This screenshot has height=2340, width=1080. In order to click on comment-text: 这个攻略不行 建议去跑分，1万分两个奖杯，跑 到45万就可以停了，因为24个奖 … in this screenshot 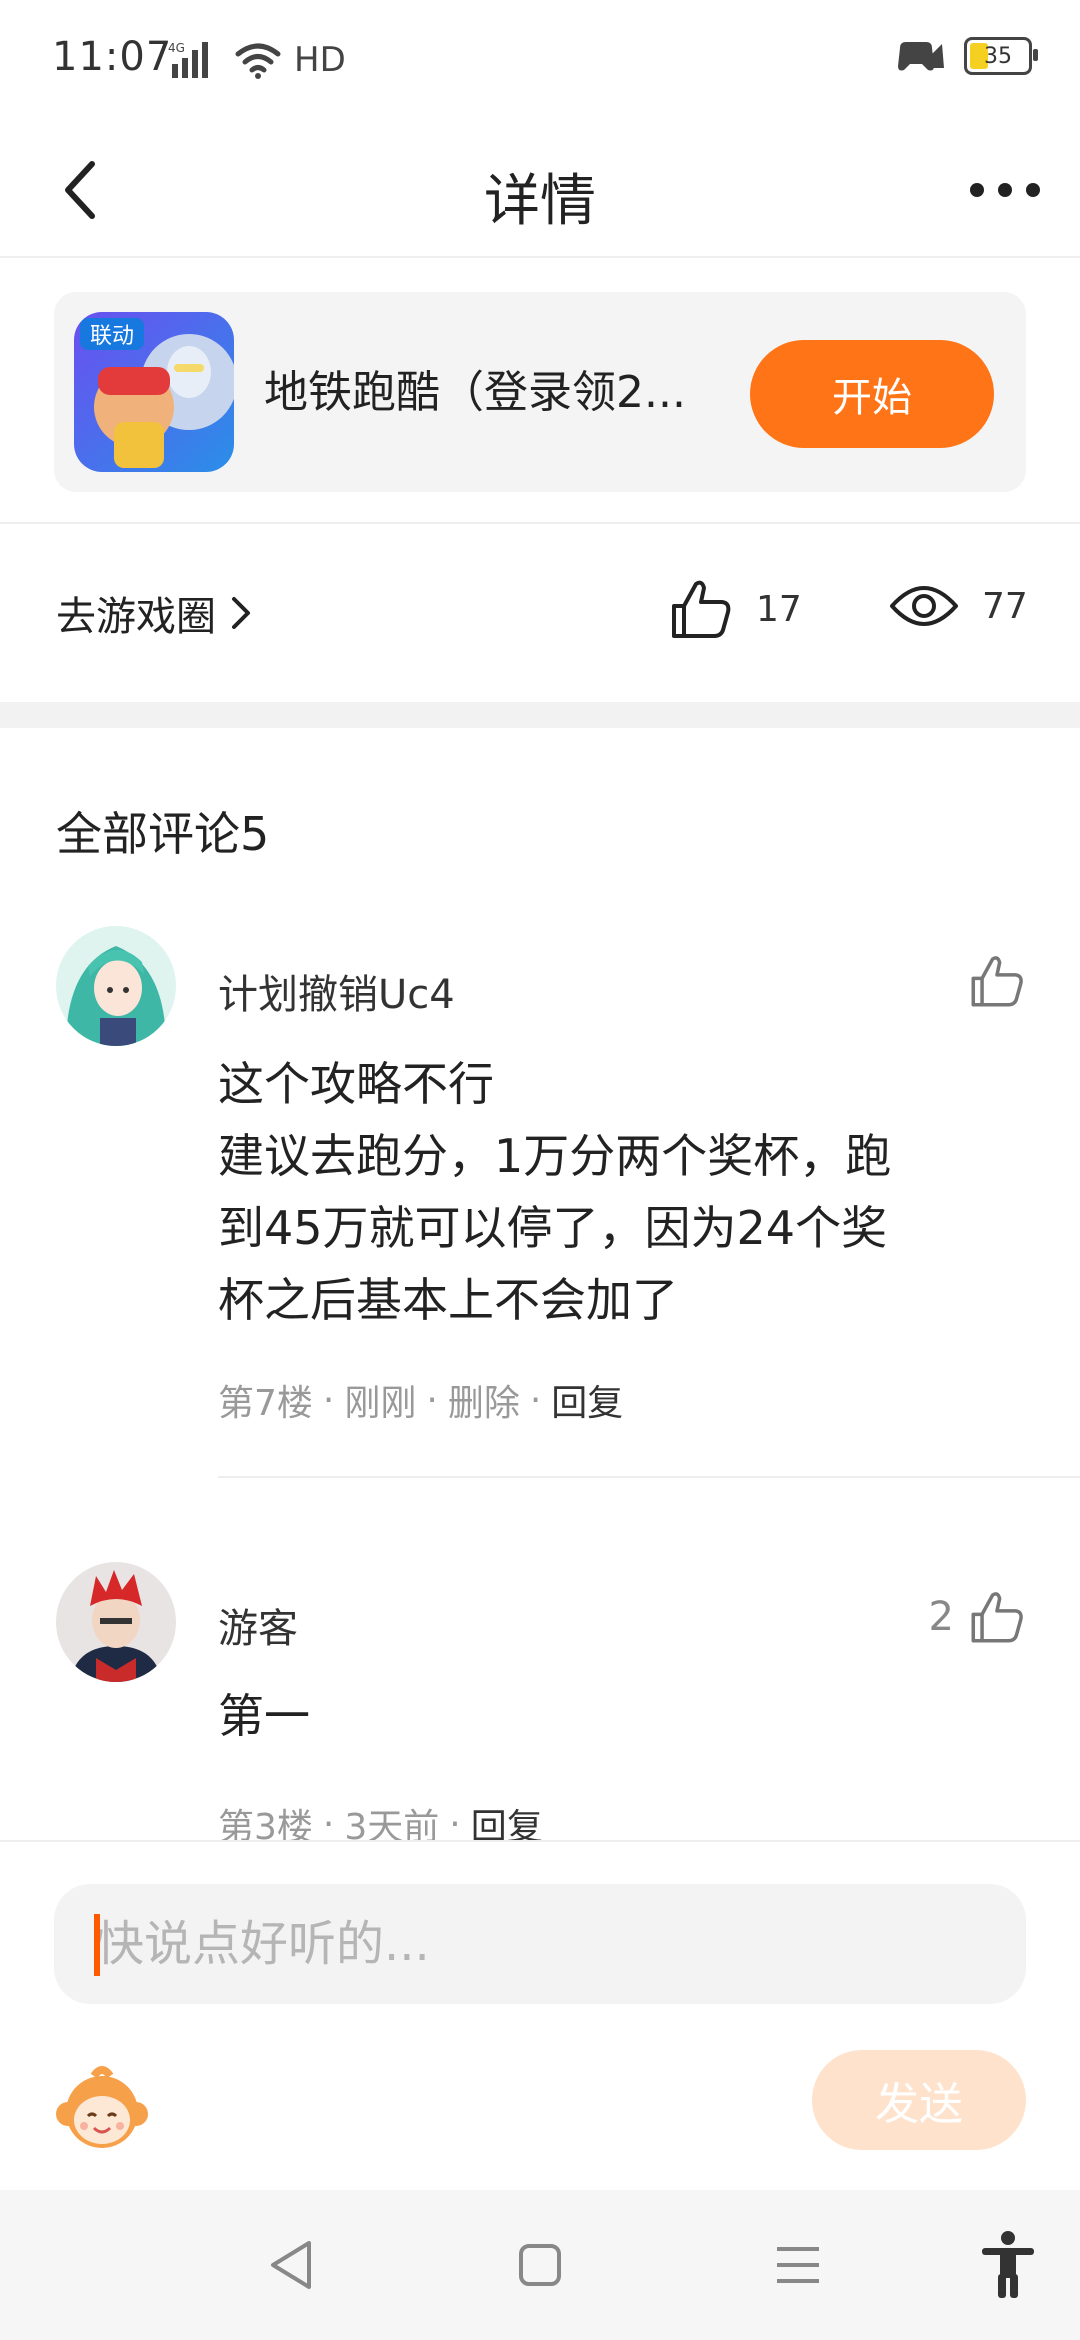, I will do `click(628, 1192)`.